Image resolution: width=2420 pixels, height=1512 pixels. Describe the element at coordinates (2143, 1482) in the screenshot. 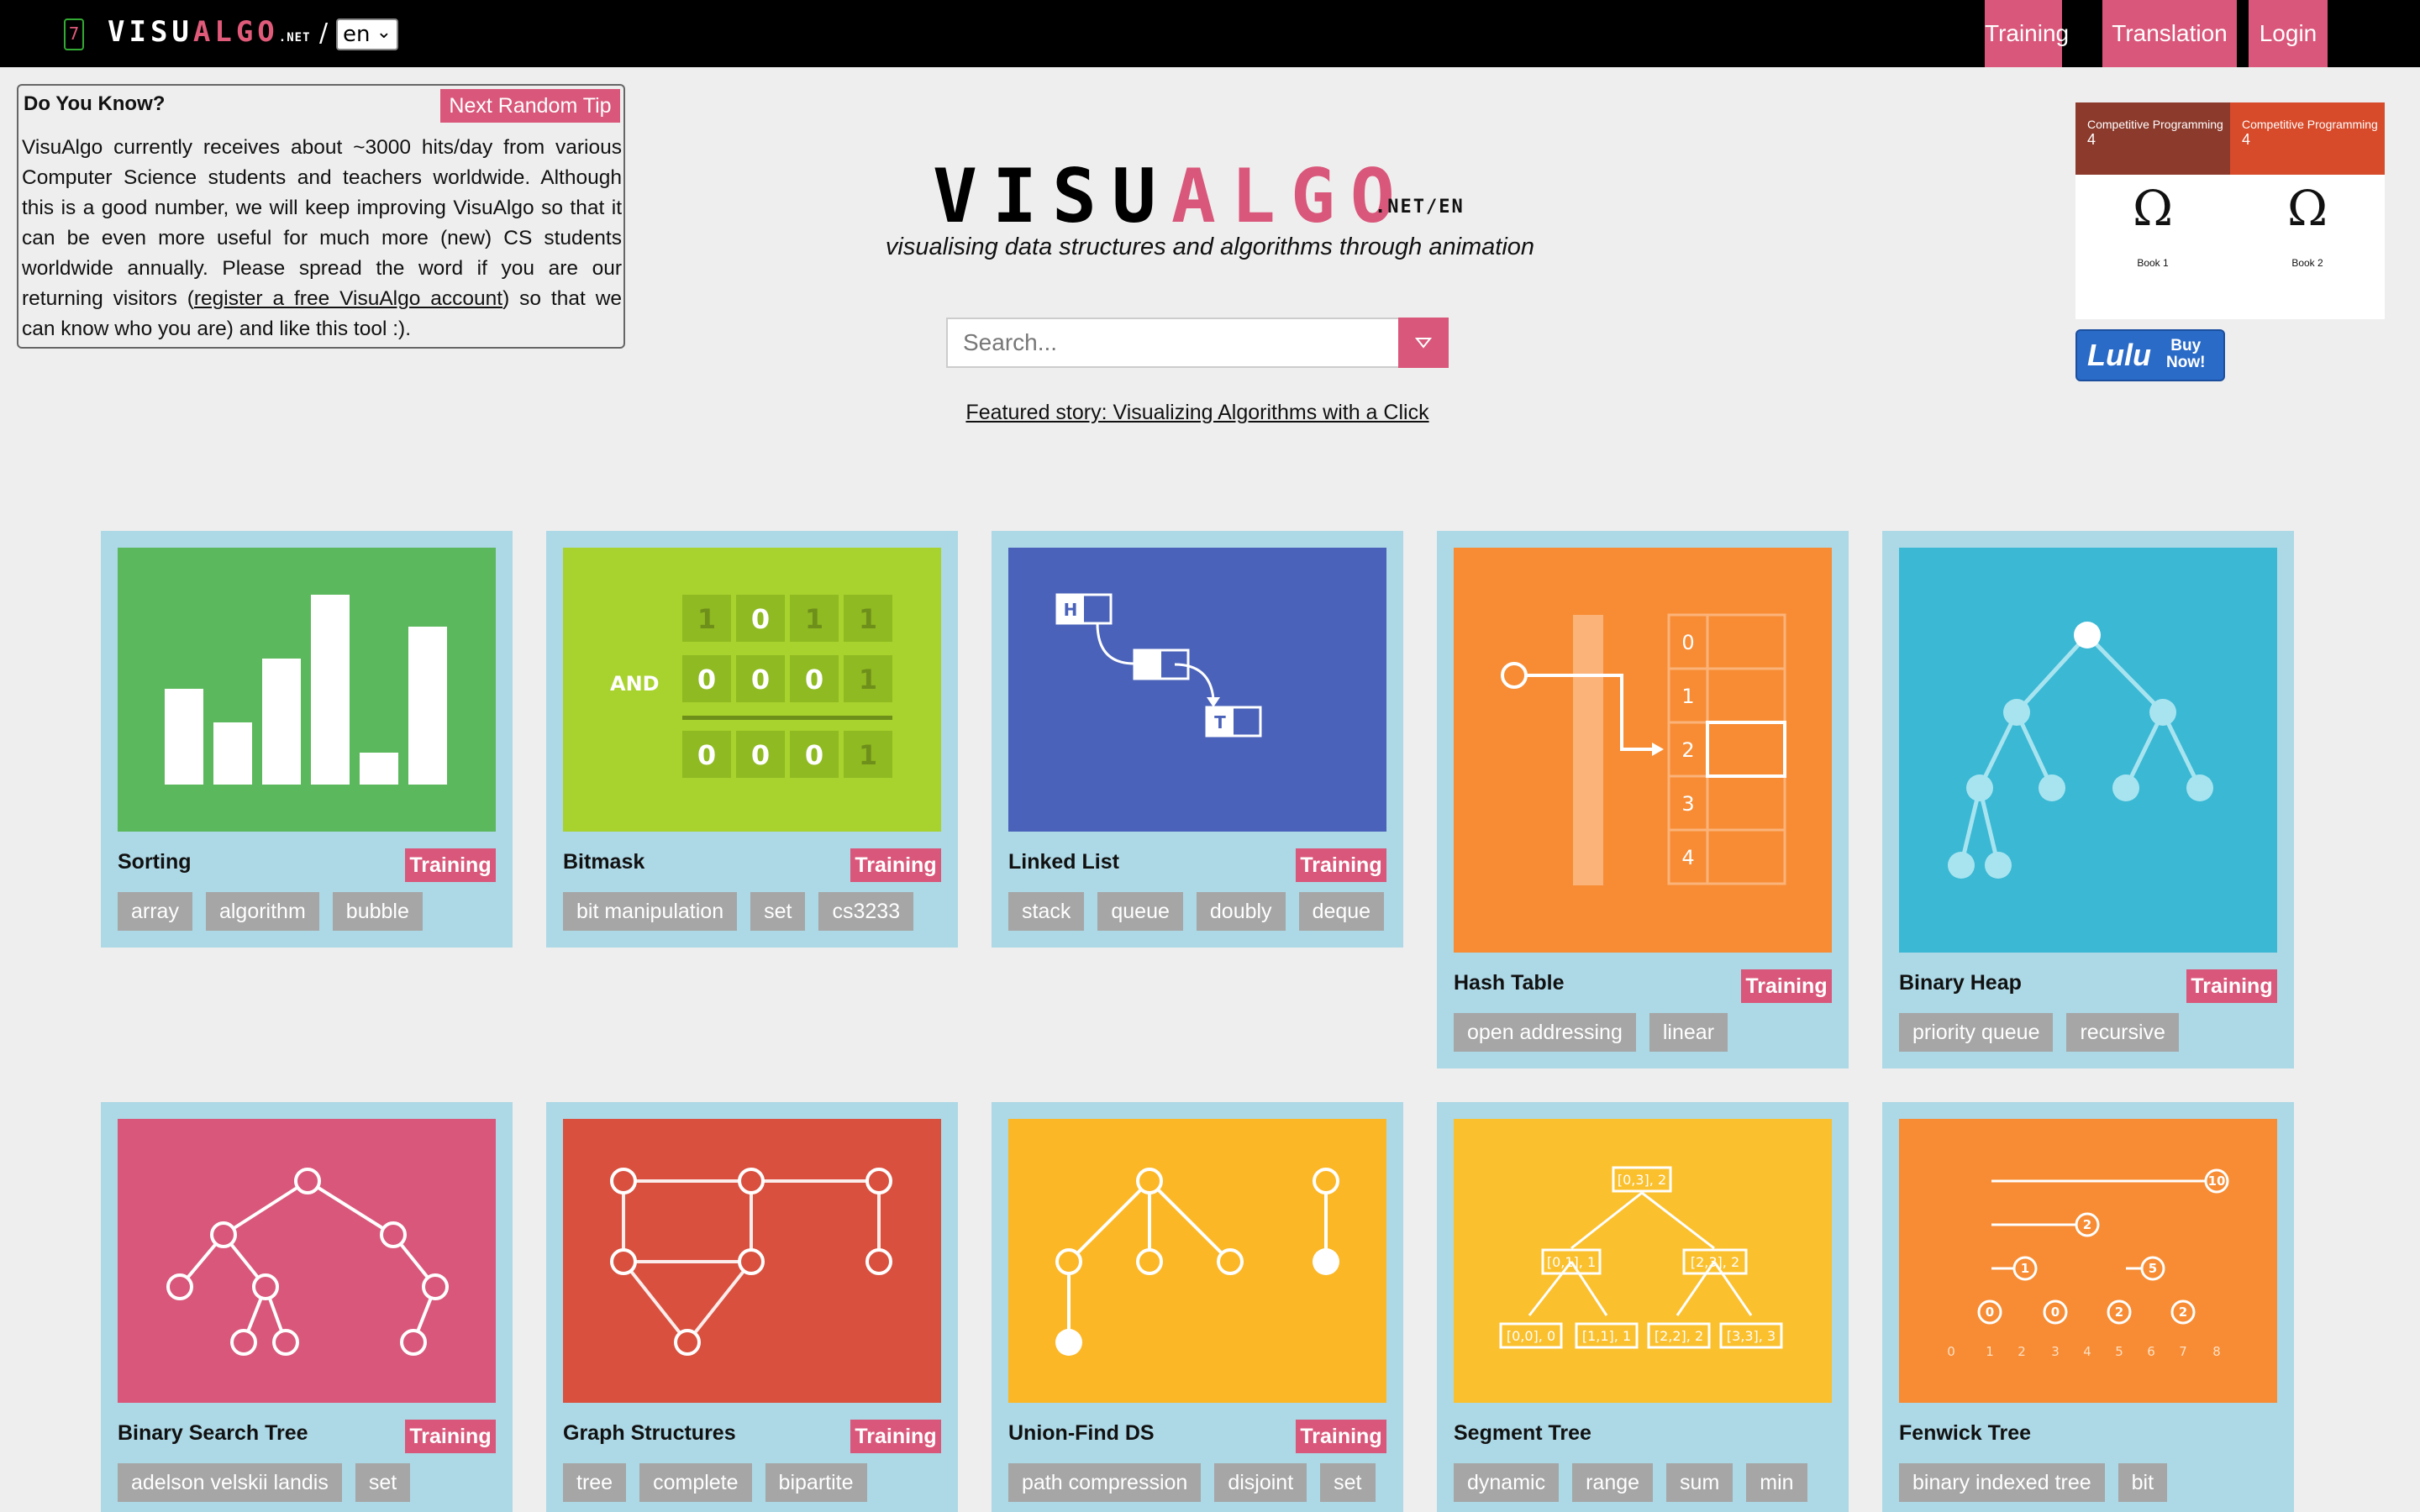

I see `tag: bit` at that location.